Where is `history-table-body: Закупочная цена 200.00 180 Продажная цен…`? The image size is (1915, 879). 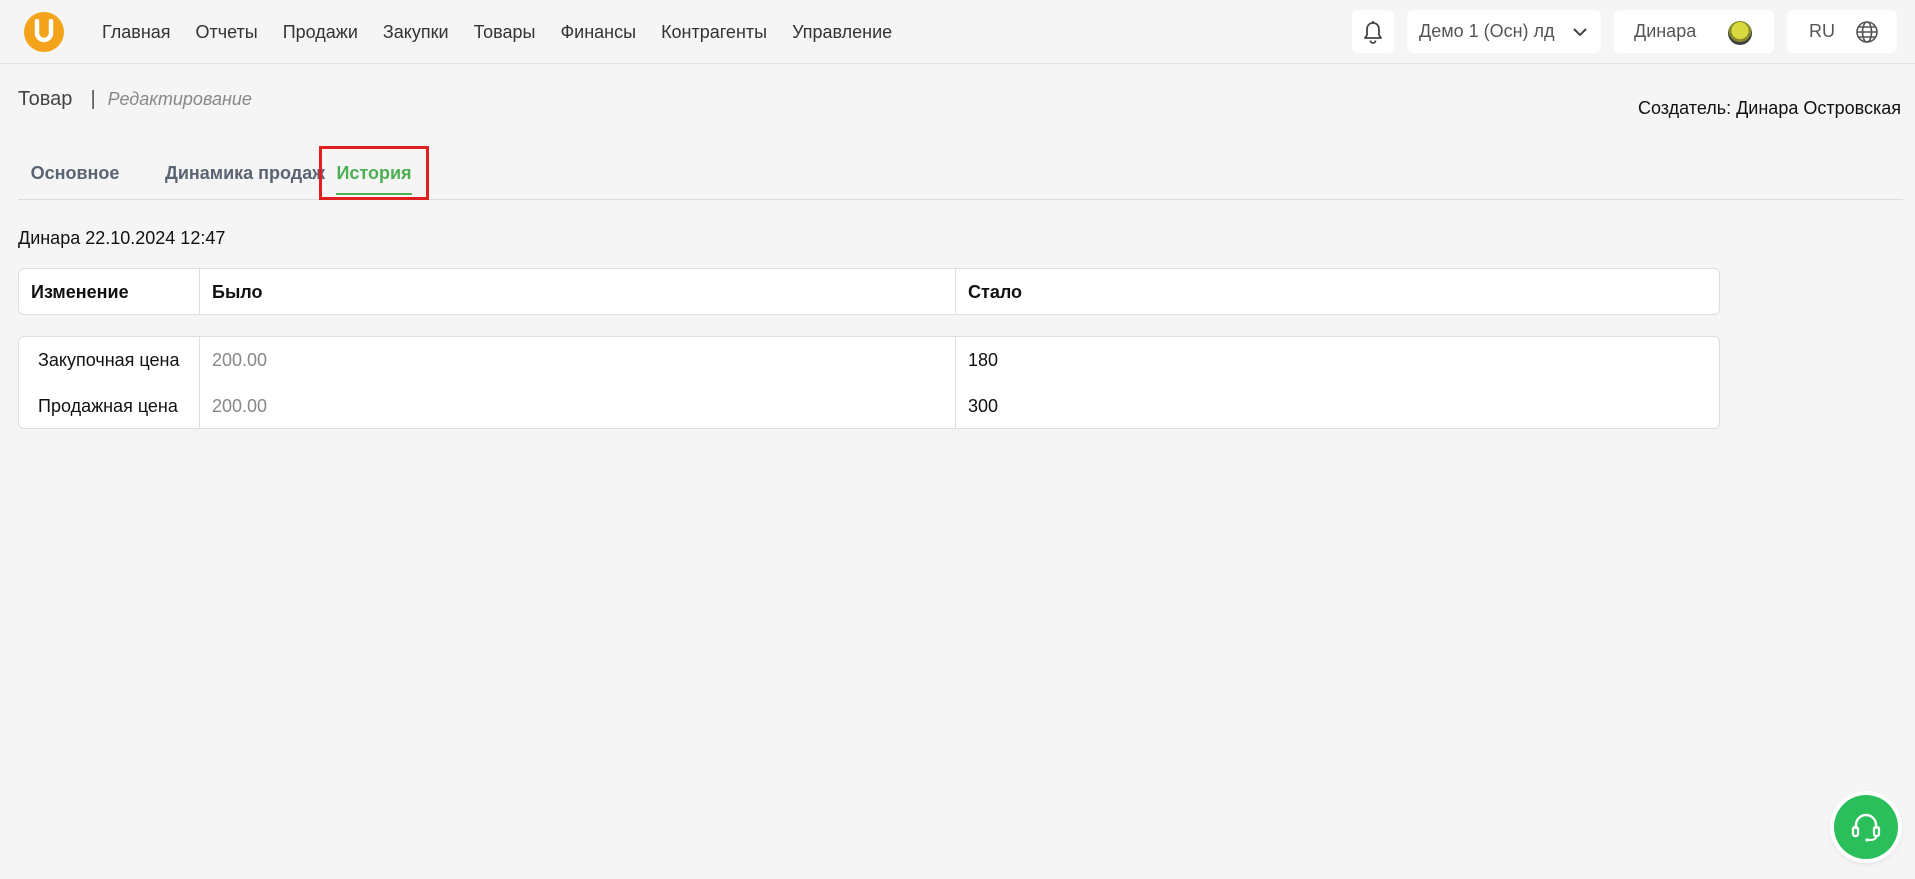
history-table-body: Закупочная цена 200.00 180 Продажная цен… is located at coordinates (869, 382).